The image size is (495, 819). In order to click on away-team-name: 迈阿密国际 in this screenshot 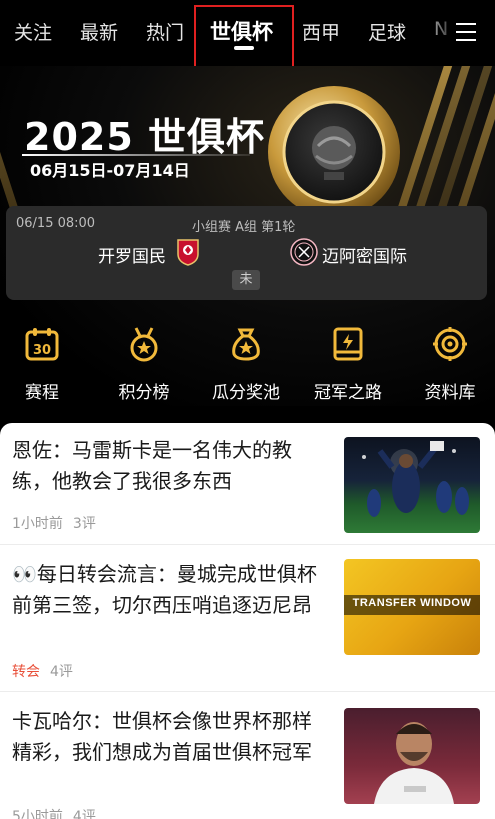, I will do `click(364, 257)`.